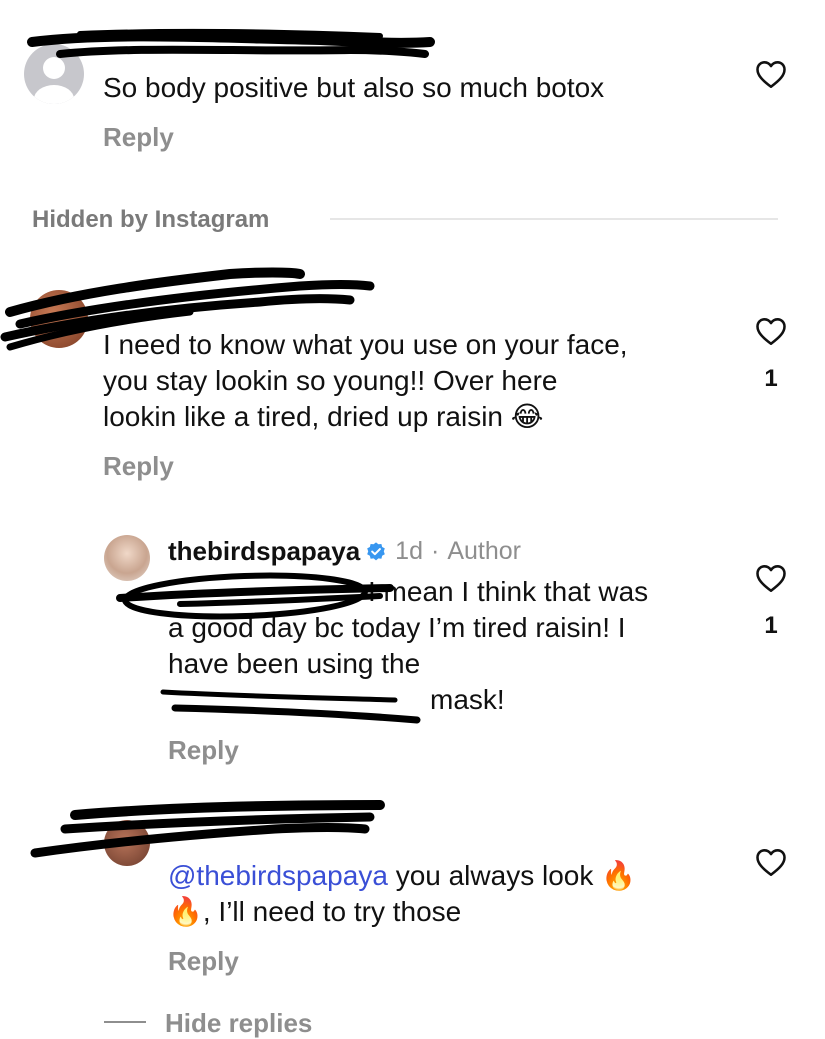 The image size is (825, 1039). I want to click on comment-line: @thebirdspapaya you always look 🔥, so click(402, 875).